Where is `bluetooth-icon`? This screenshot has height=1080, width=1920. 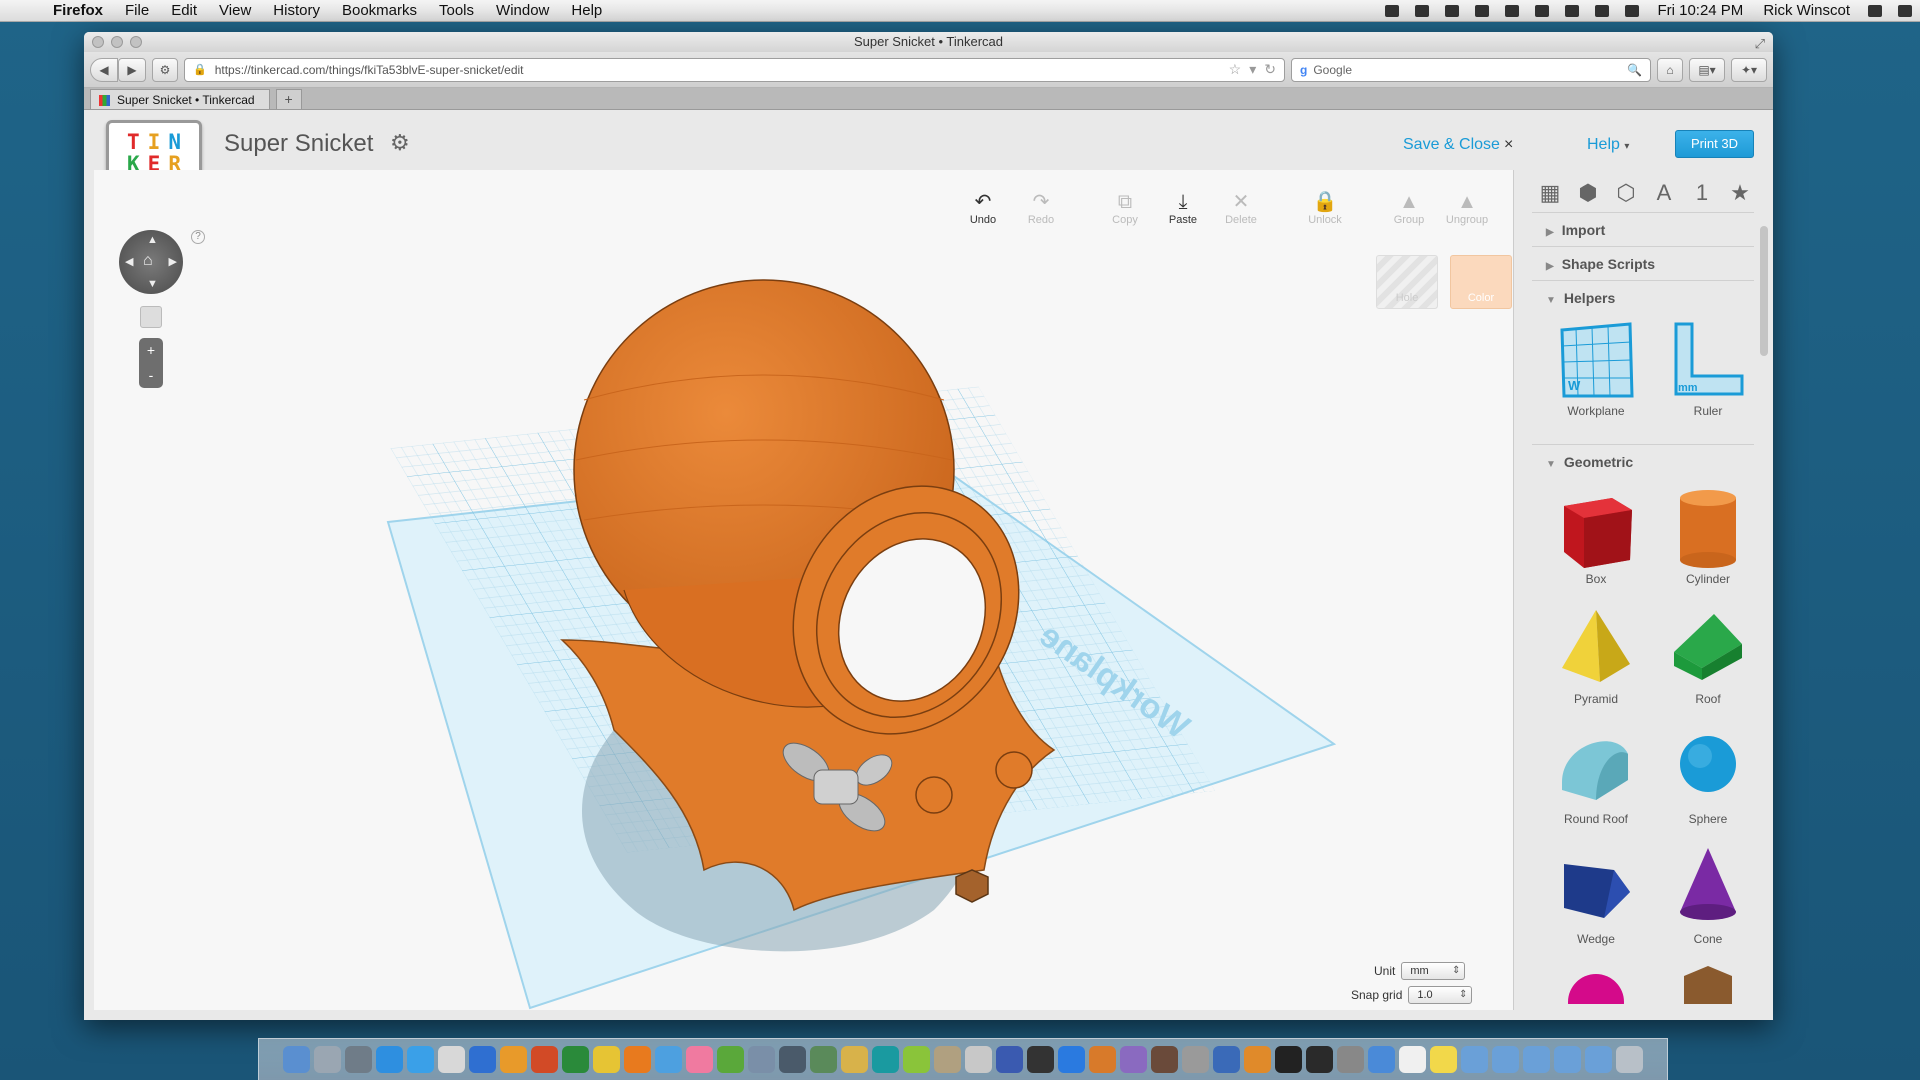
bluetooth-icon is located at coordinates (1572, 10).